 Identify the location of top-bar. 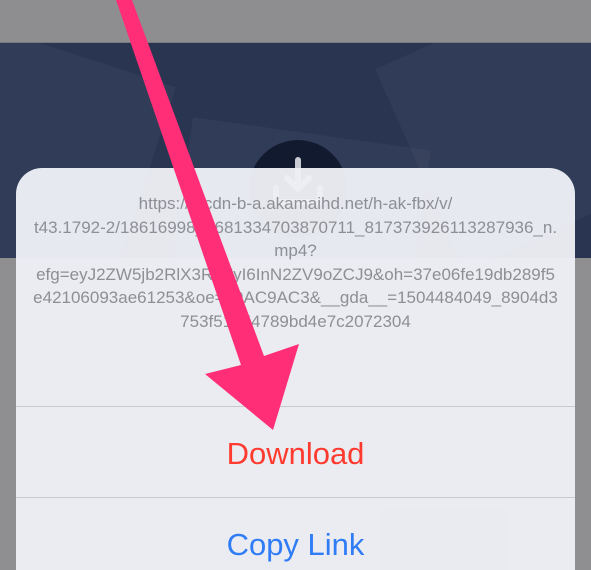
(295, 21).